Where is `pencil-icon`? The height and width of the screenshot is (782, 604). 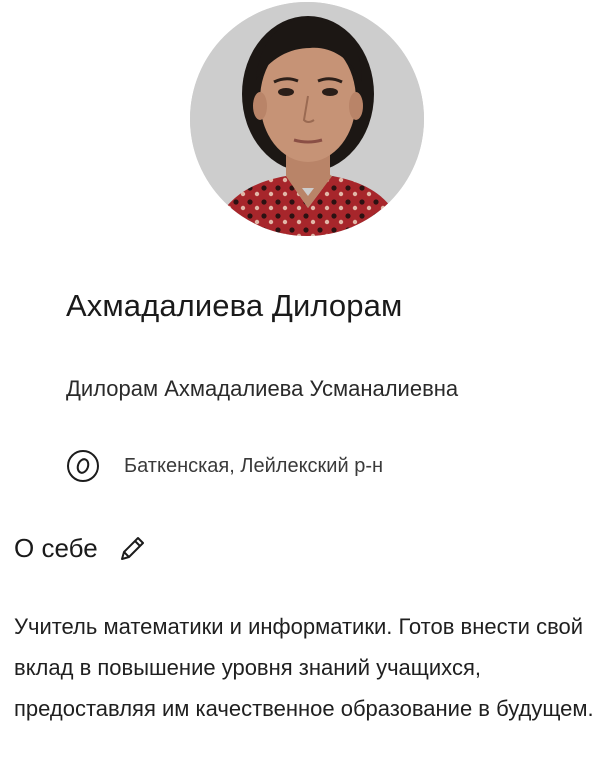
pencil-icon is located at coordinates (132, 548).